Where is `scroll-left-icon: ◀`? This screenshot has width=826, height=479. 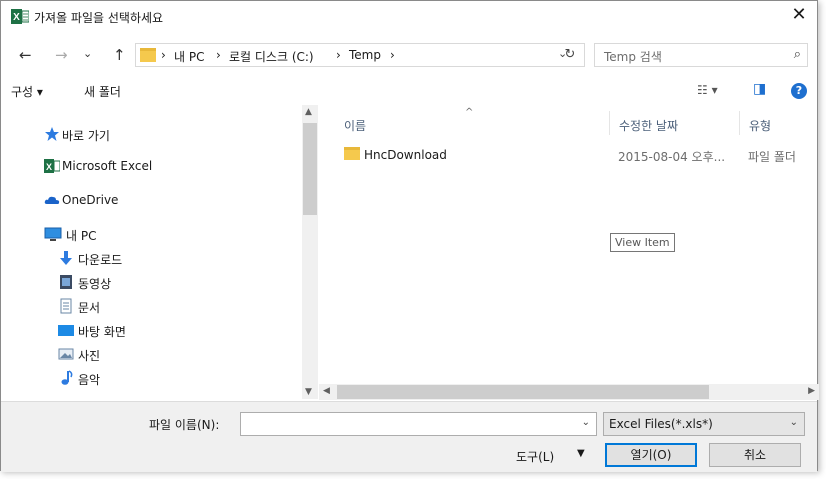 scroll-left-icon: ◀ is located at coordinates (326, 391).